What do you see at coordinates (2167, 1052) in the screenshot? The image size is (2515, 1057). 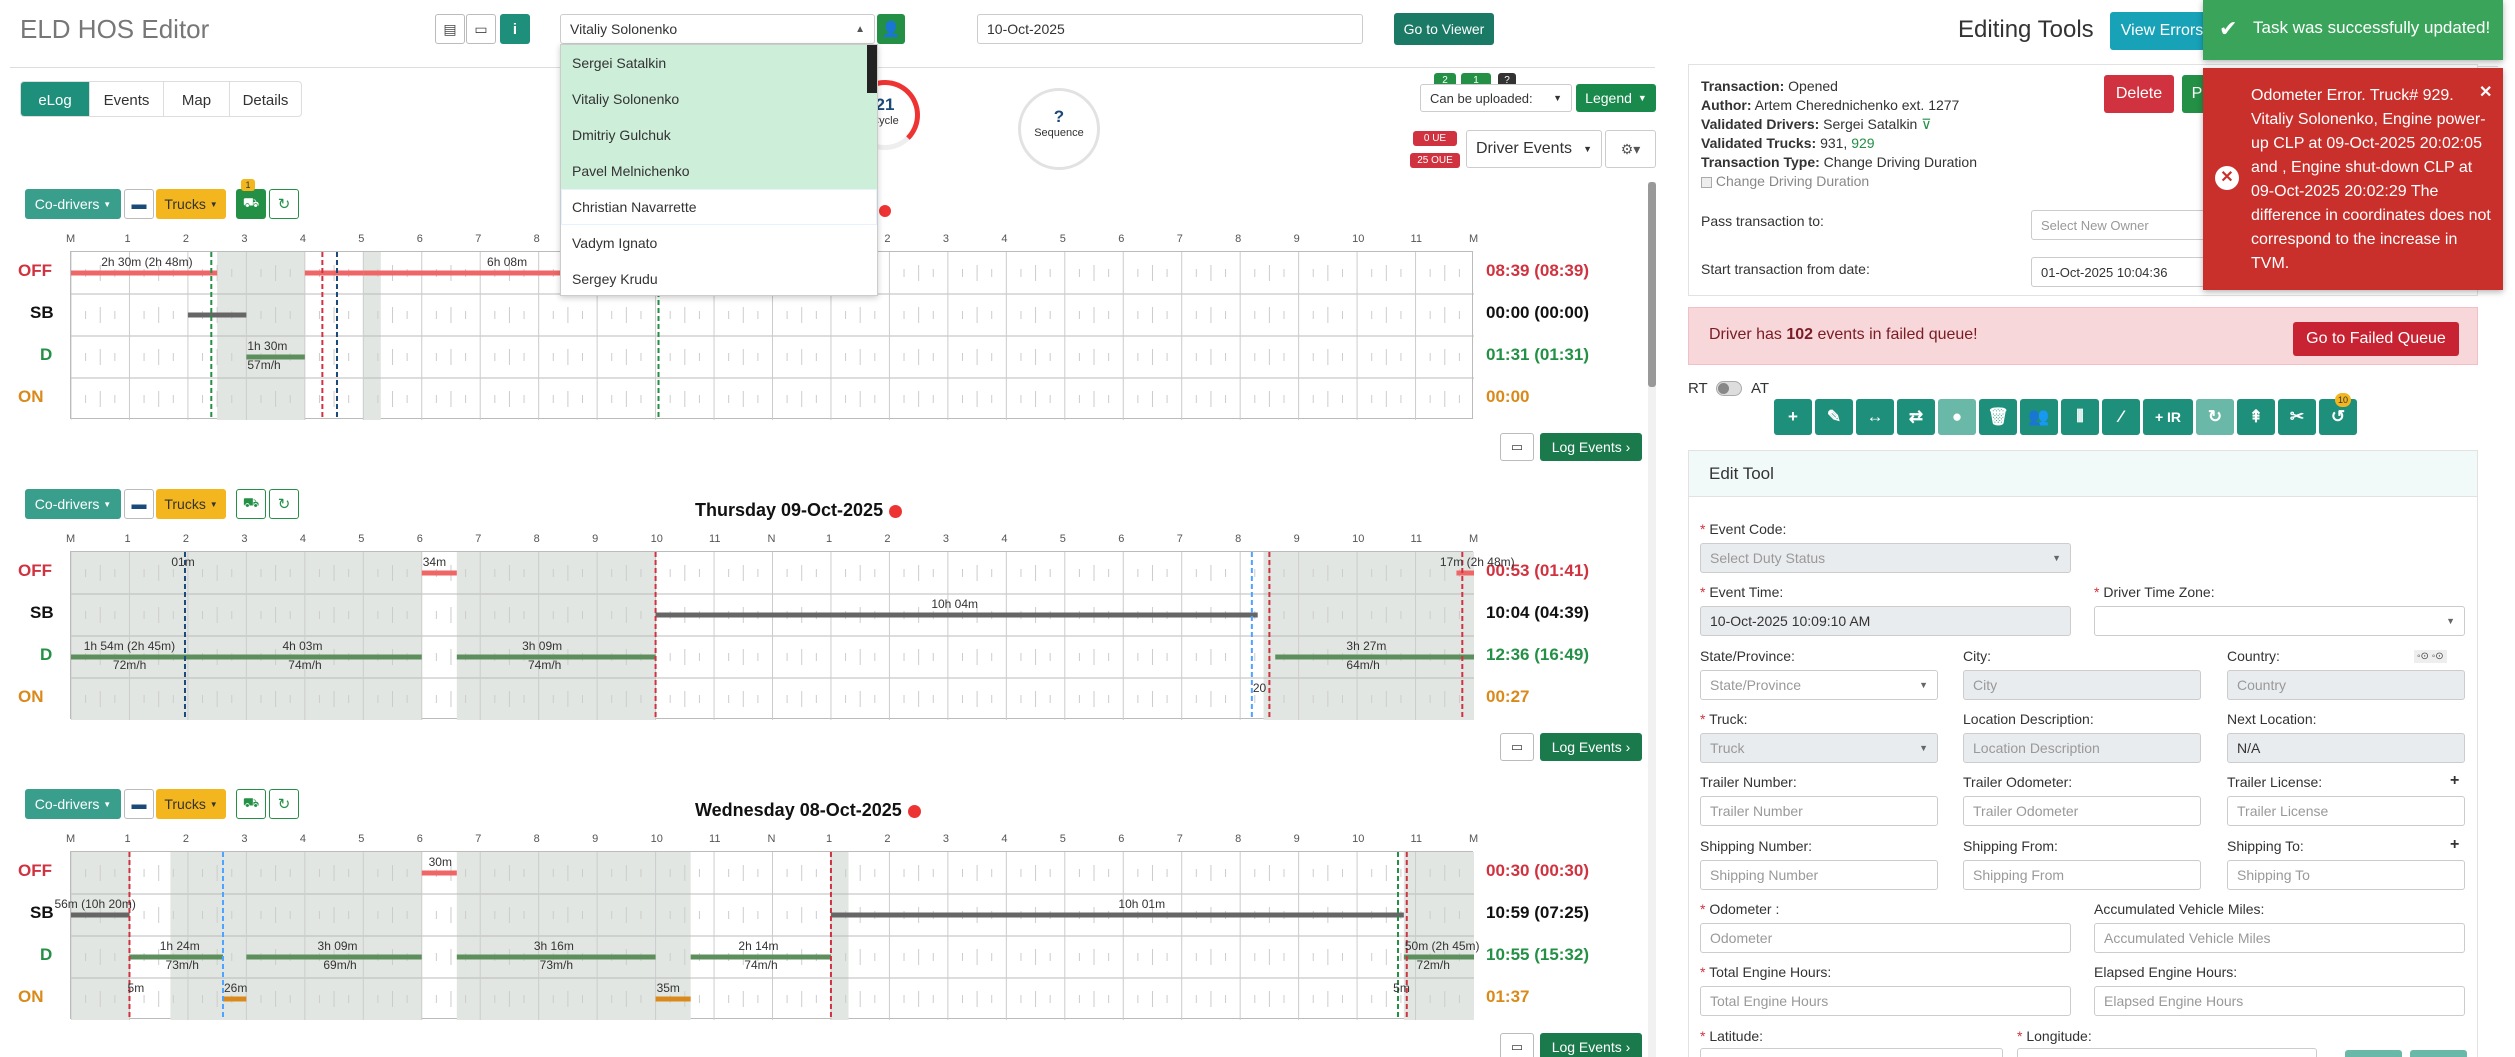 I see `longitude-input` at bounding box center [2167, 1052].